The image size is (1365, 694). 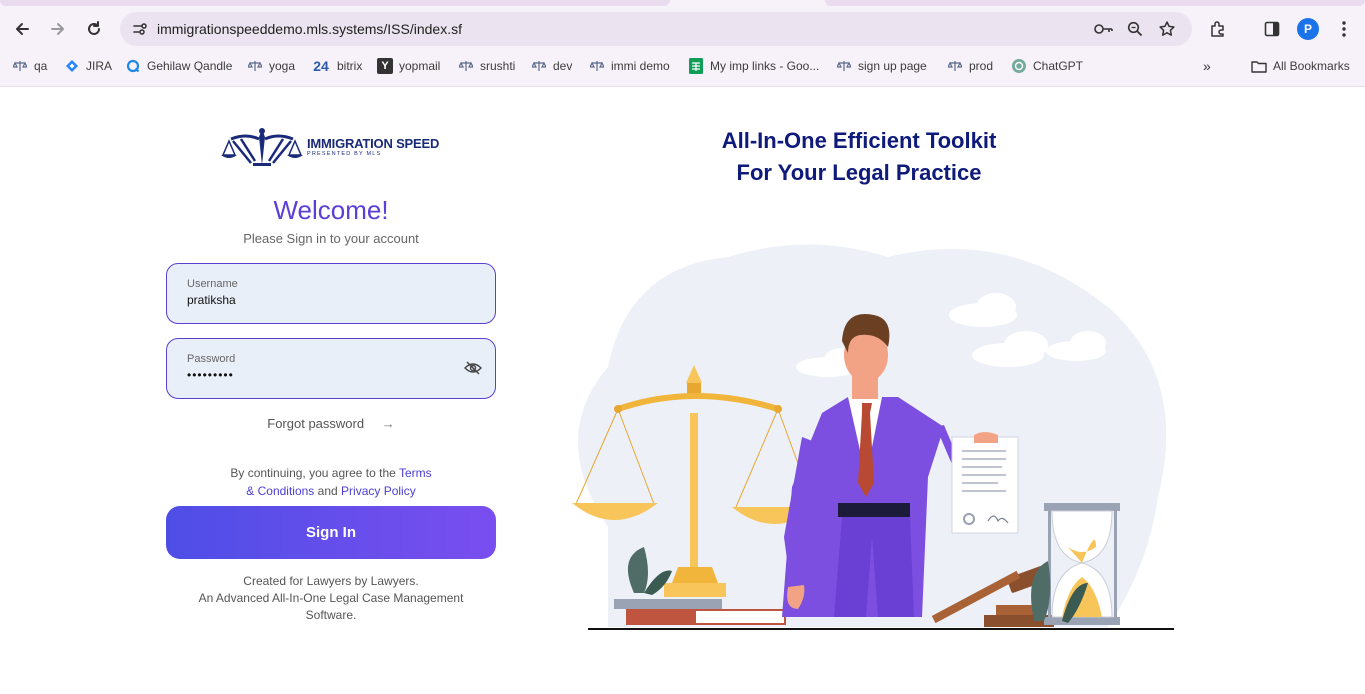 I want to click on bookmark-label: sign up page, so click(x=892, y=66).